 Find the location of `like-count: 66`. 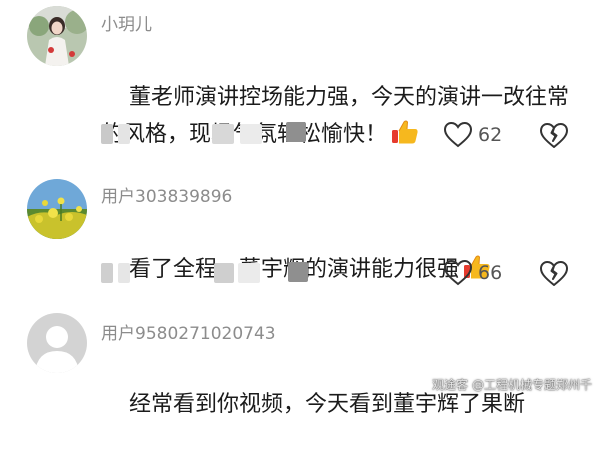

like-count: 66 is located at coordinates (490, 273).